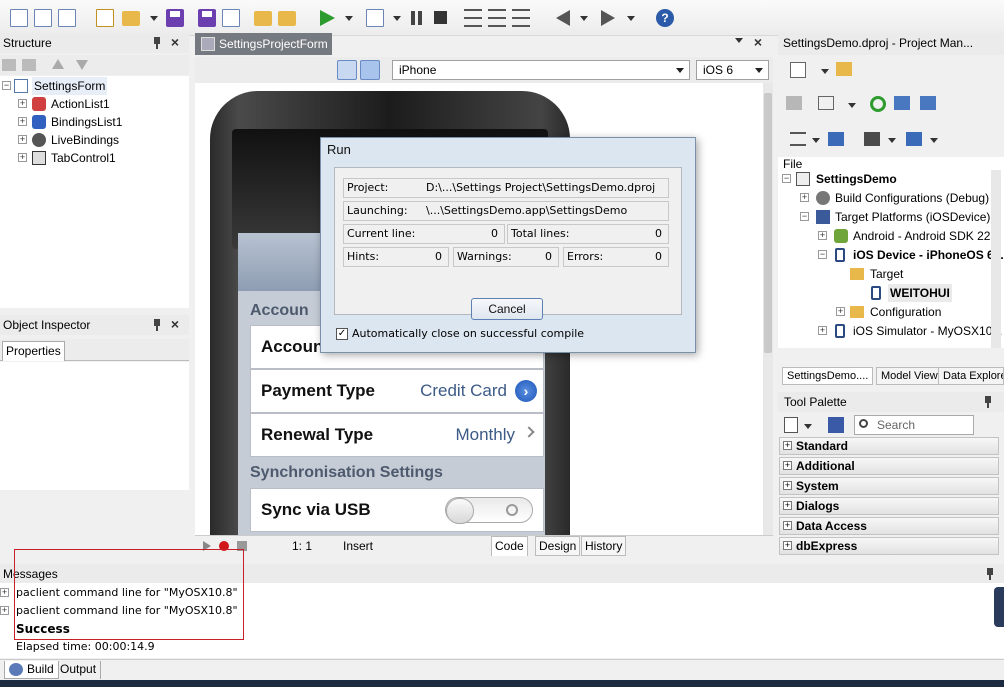  I want to click on side-handle, so click(999, 607).